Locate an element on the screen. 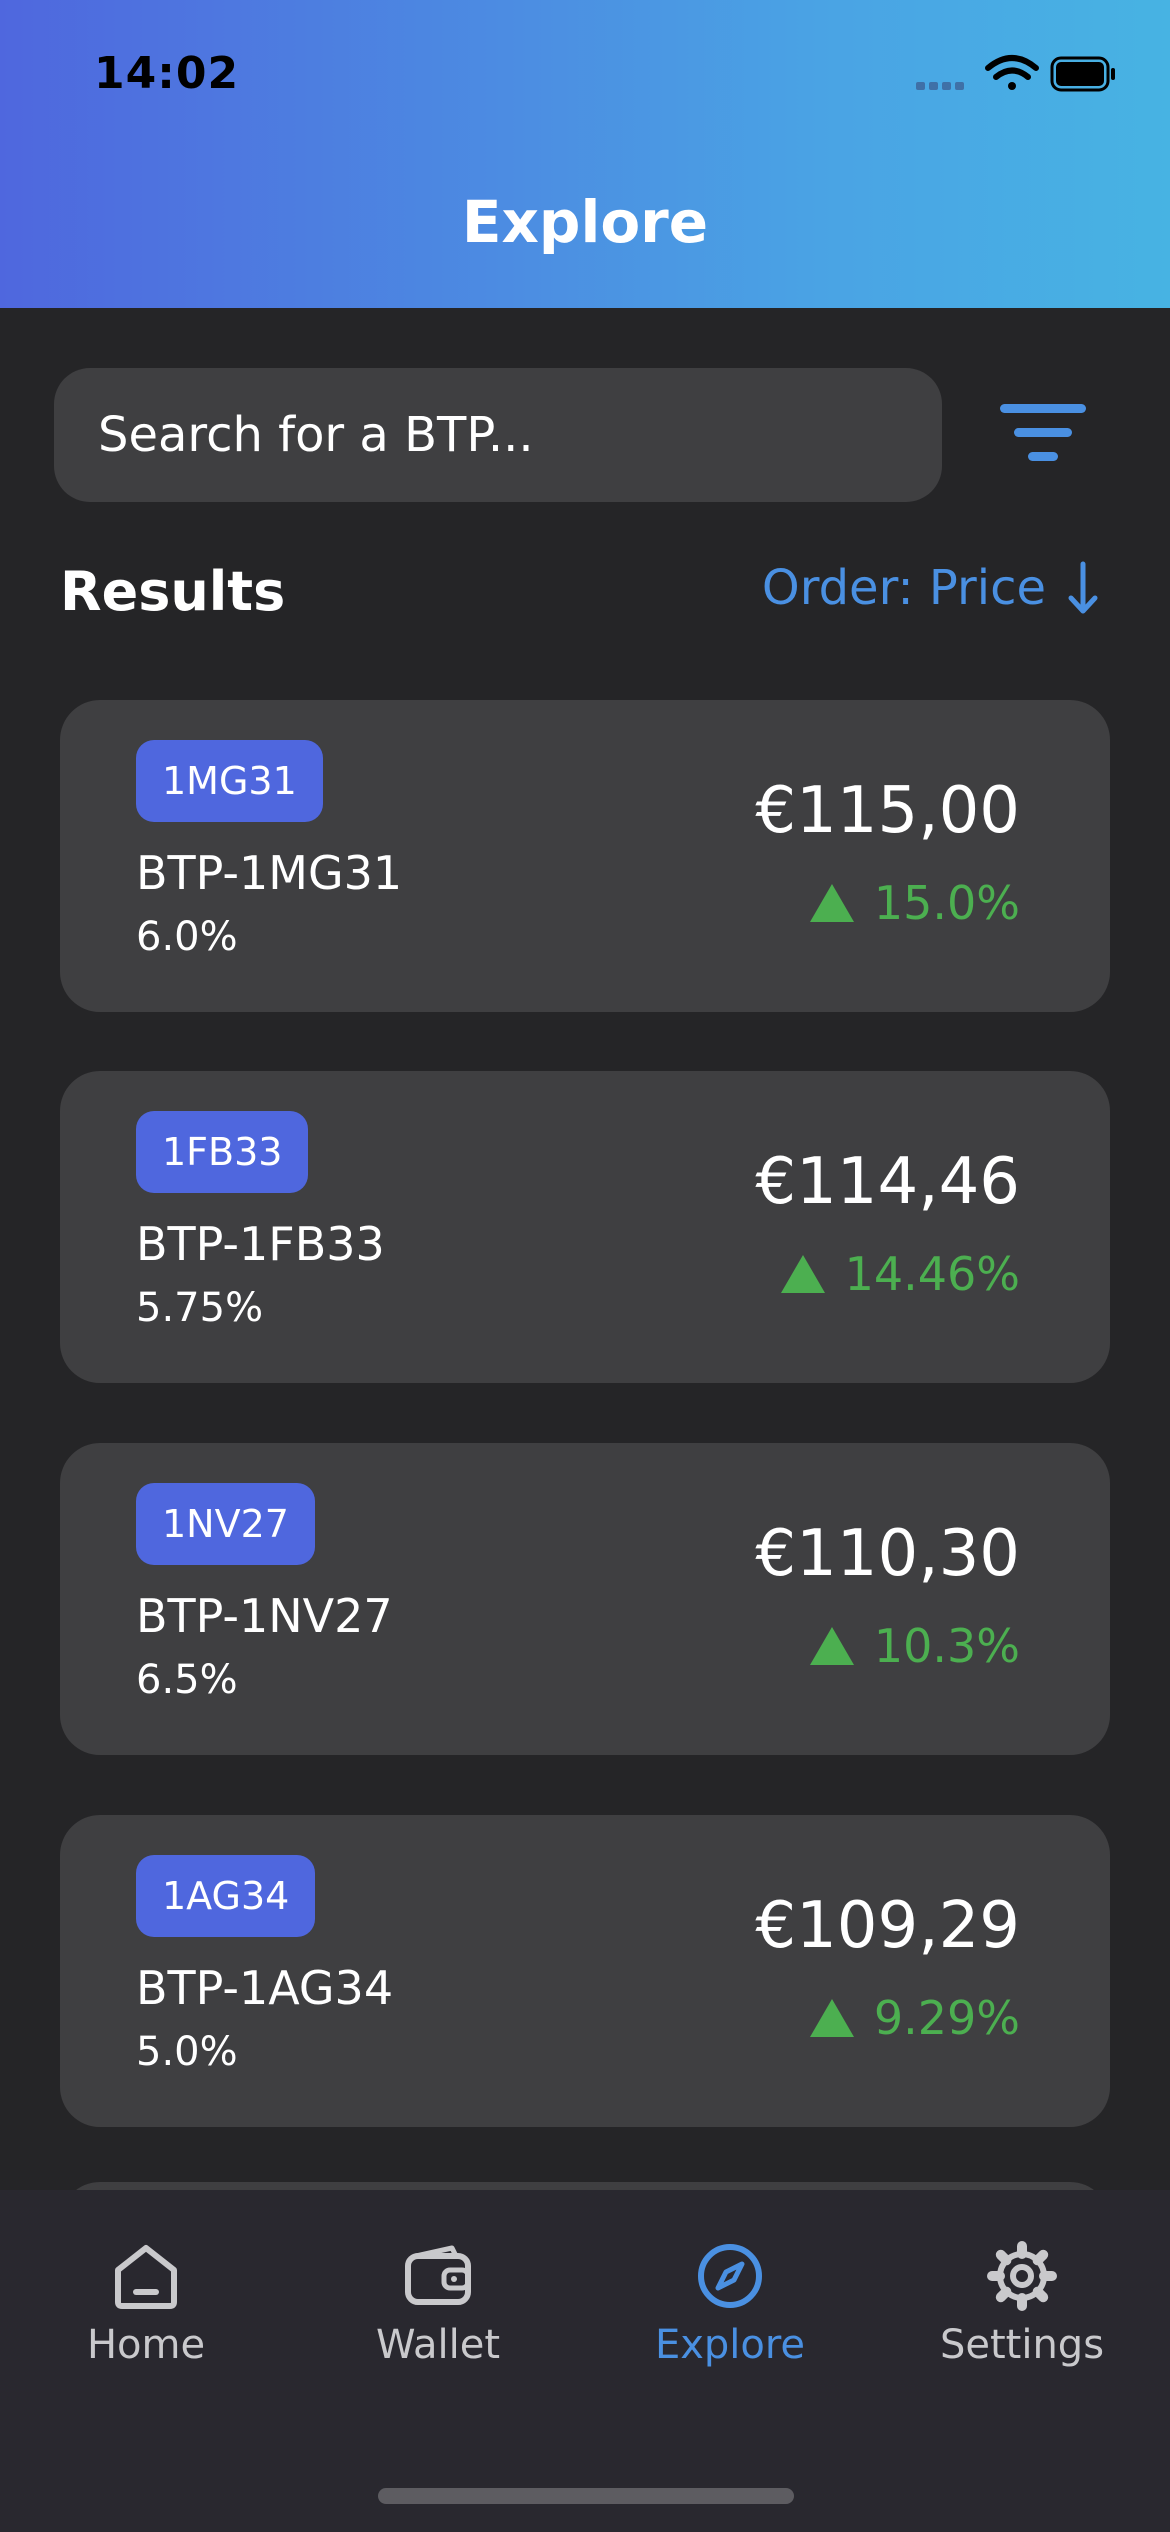 The height and width of the screenshot is (2532, 1170). wallet-icon is located at coordinates (438, 2275).